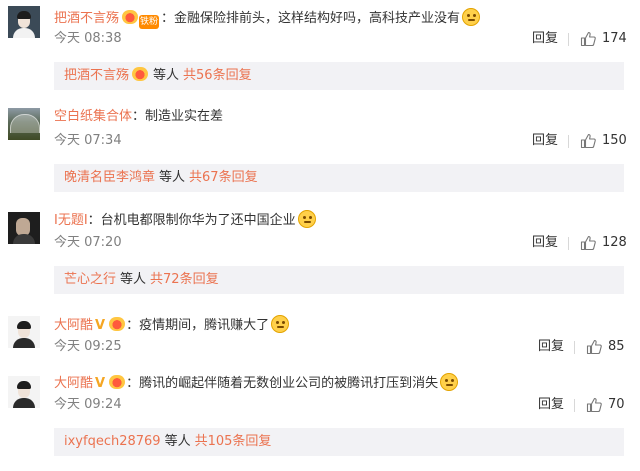 The image size is (640, 471). What do you see at coordinates (109, 177) in the screenshot?
I see `sub-reply-username: 晚清名臣李鸿章` at bounding box center [109, 177].